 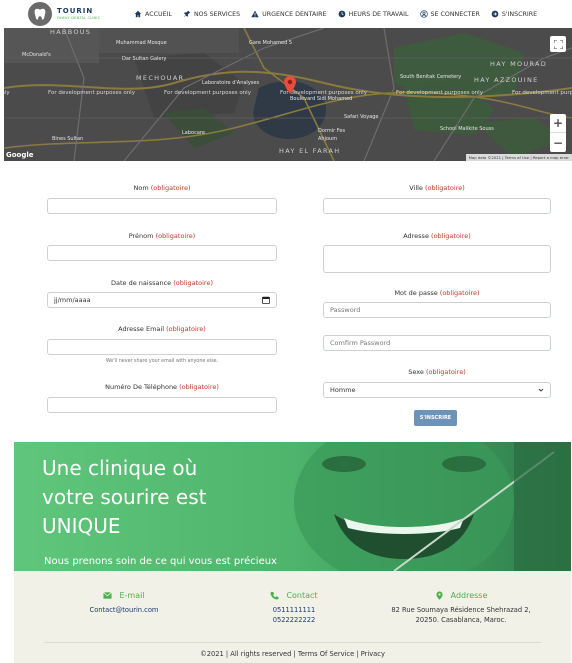 I want to click on zoom-in-button: +, so click(x=558, y=123).